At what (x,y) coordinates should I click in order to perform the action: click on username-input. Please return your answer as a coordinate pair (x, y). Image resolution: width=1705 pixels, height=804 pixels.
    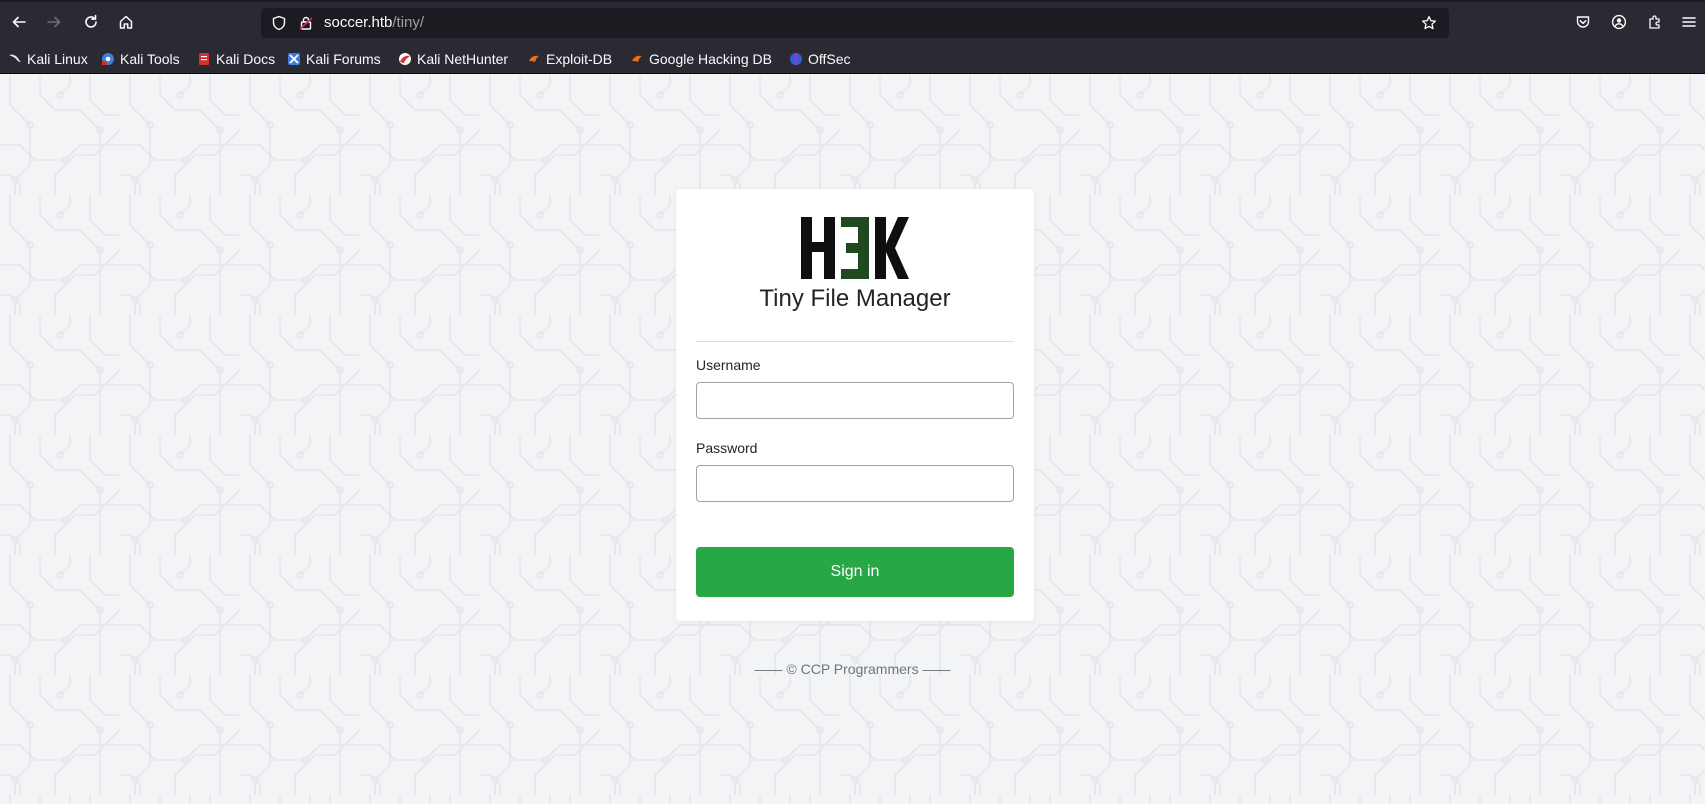
    Looking at the image, I should click on (855, 400).